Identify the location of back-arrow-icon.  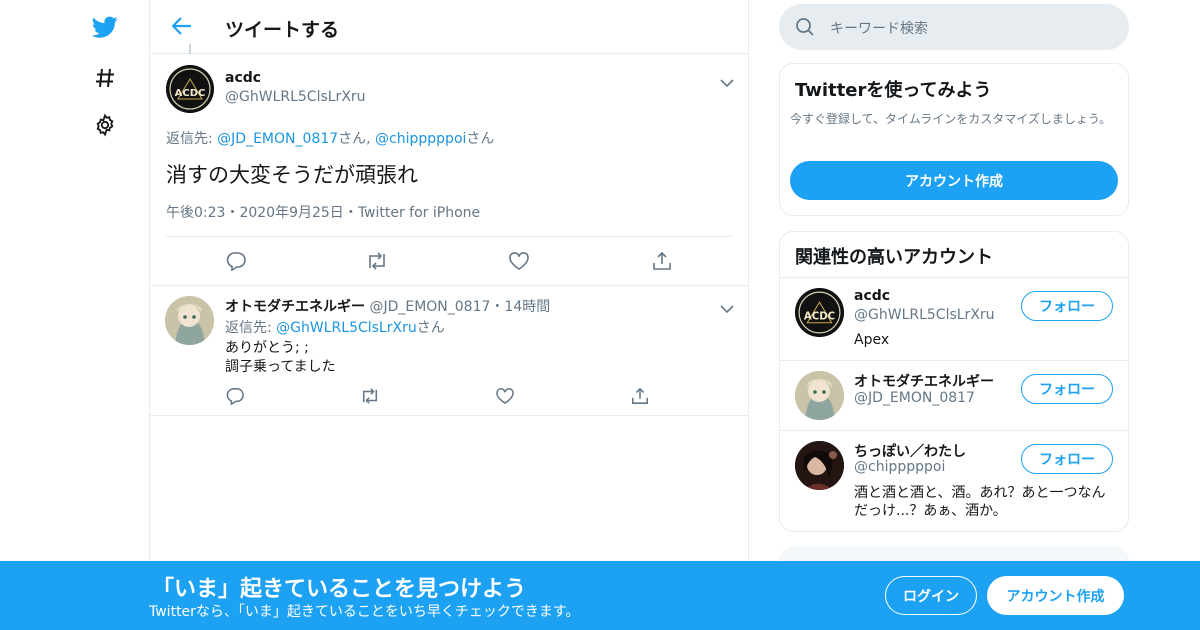
(182, 26).